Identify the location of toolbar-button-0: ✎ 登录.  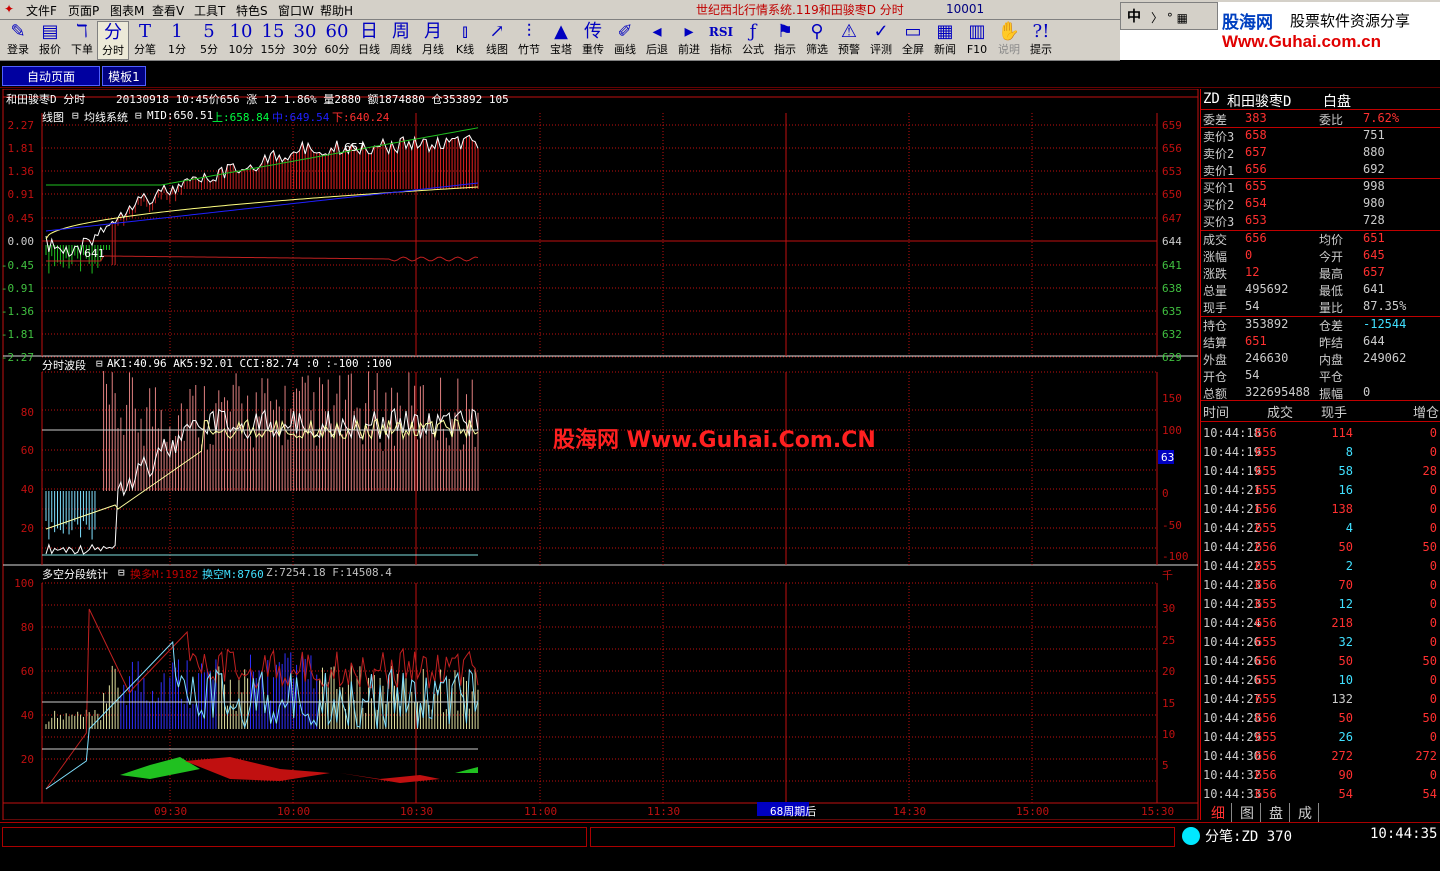
(18, 40).